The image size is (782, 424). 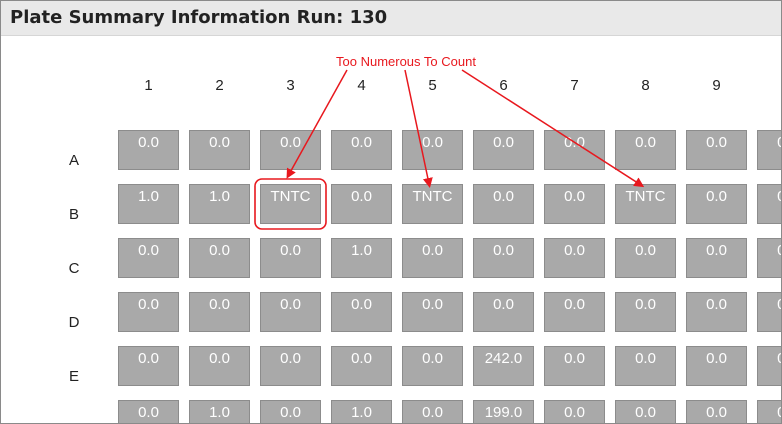 I want to click on well-cell: 199.0, so click(x=503, y=411).